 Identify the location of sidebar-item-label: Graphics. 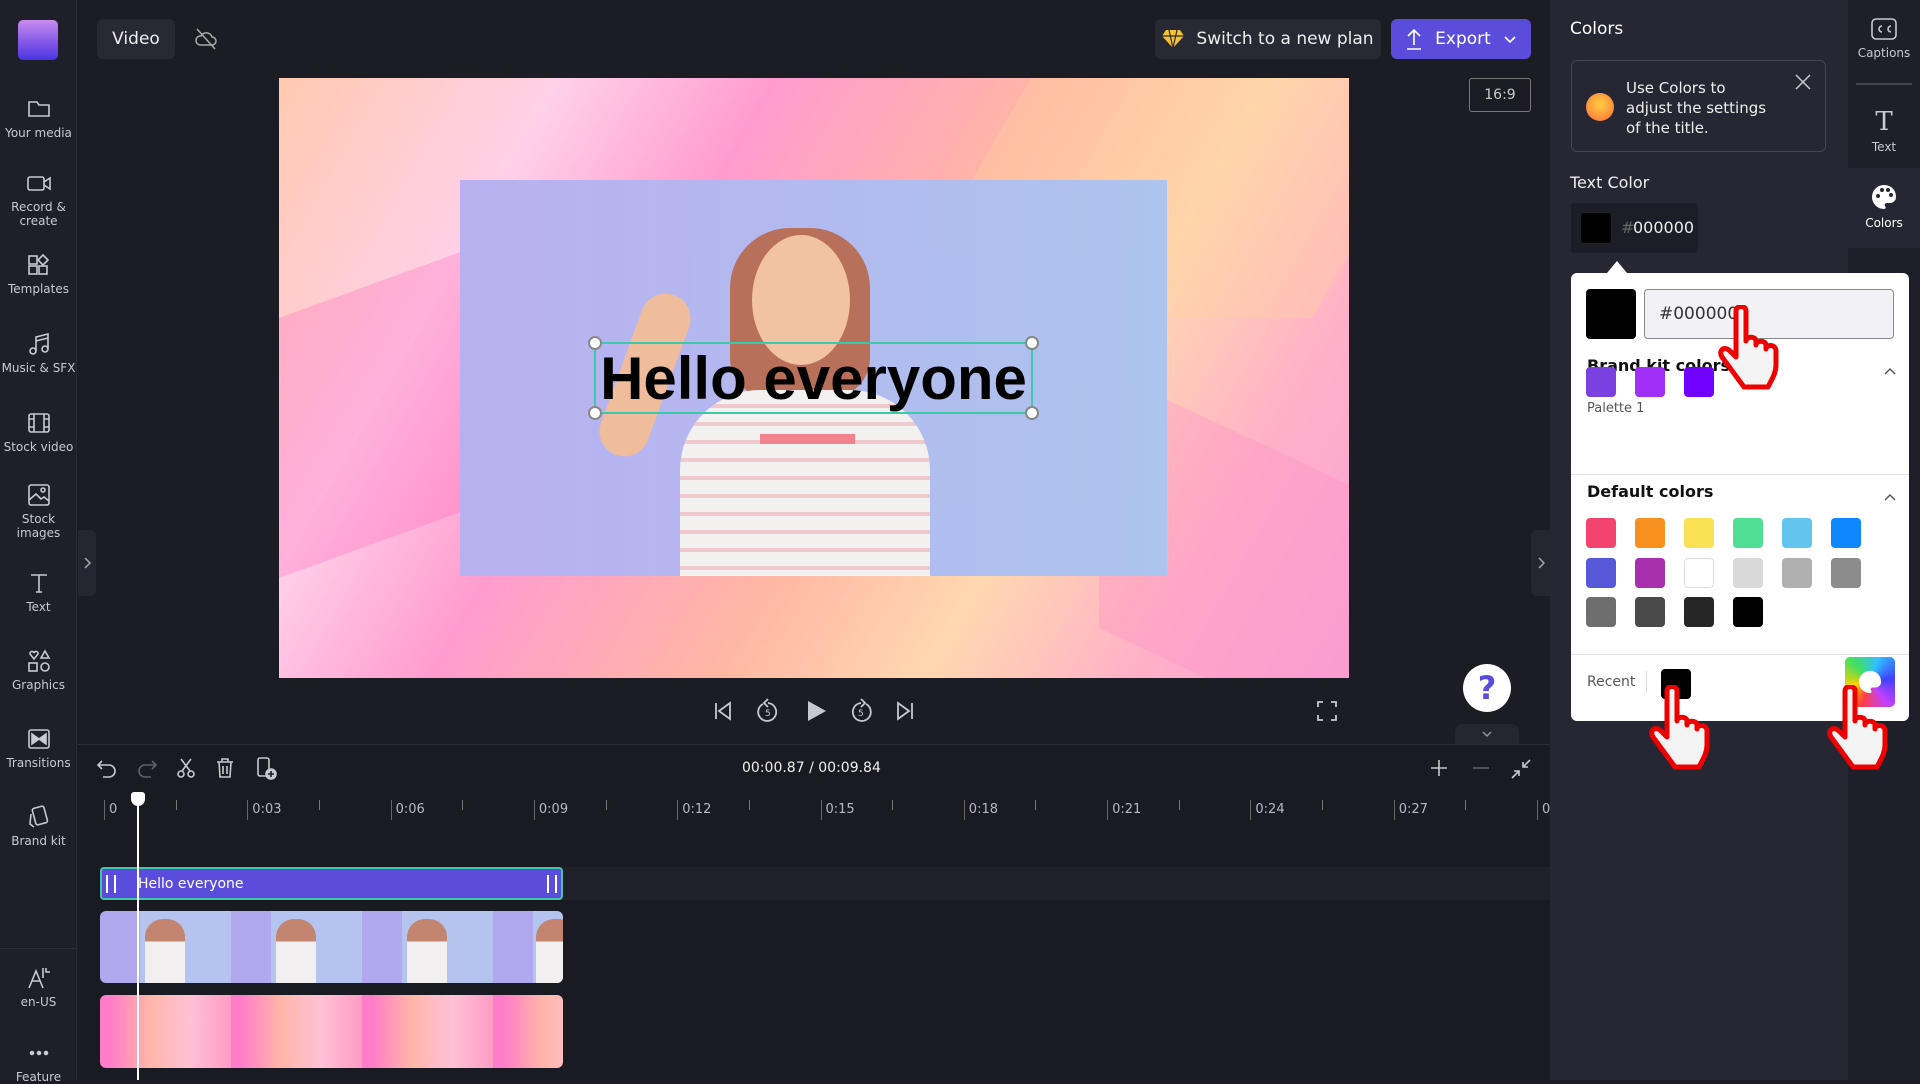
(38, 685).